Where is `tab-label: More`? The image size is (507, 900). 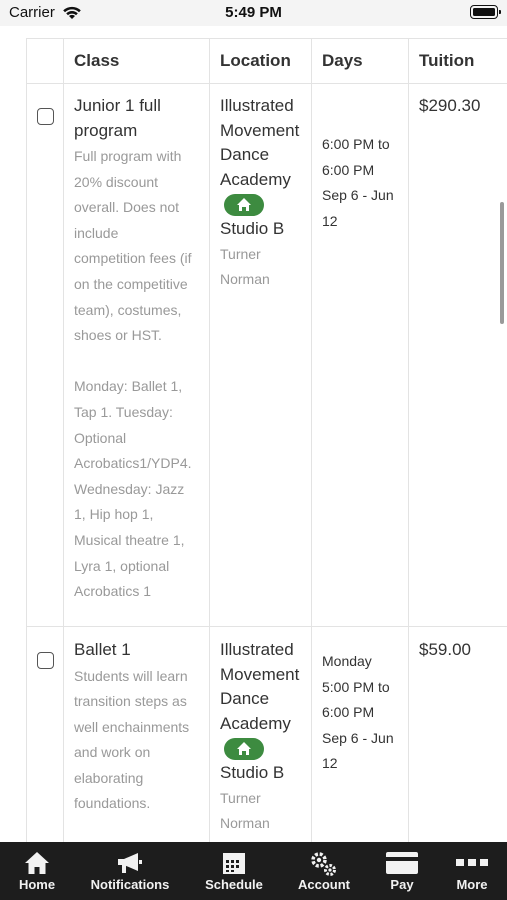
tab-label: More is located at coordinates (472, 884).